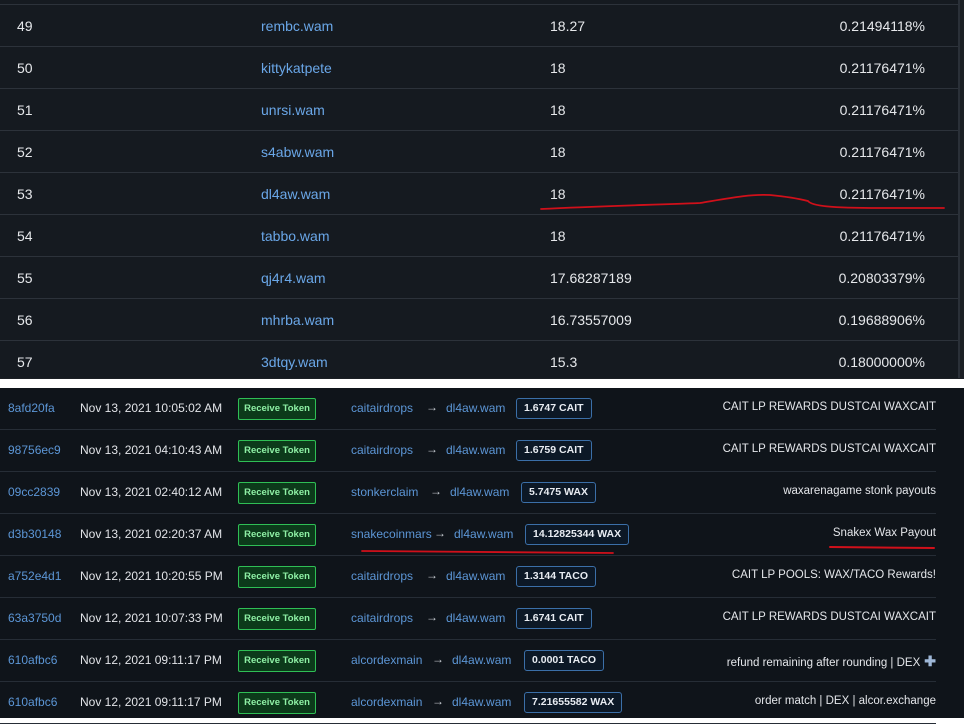  What do you see at coordinates (479, 277) in the screenshot?
I see `holder-row: 55 qj4r4.wam 17.68287189 0.20803379%` at bounding box center [479, 277].